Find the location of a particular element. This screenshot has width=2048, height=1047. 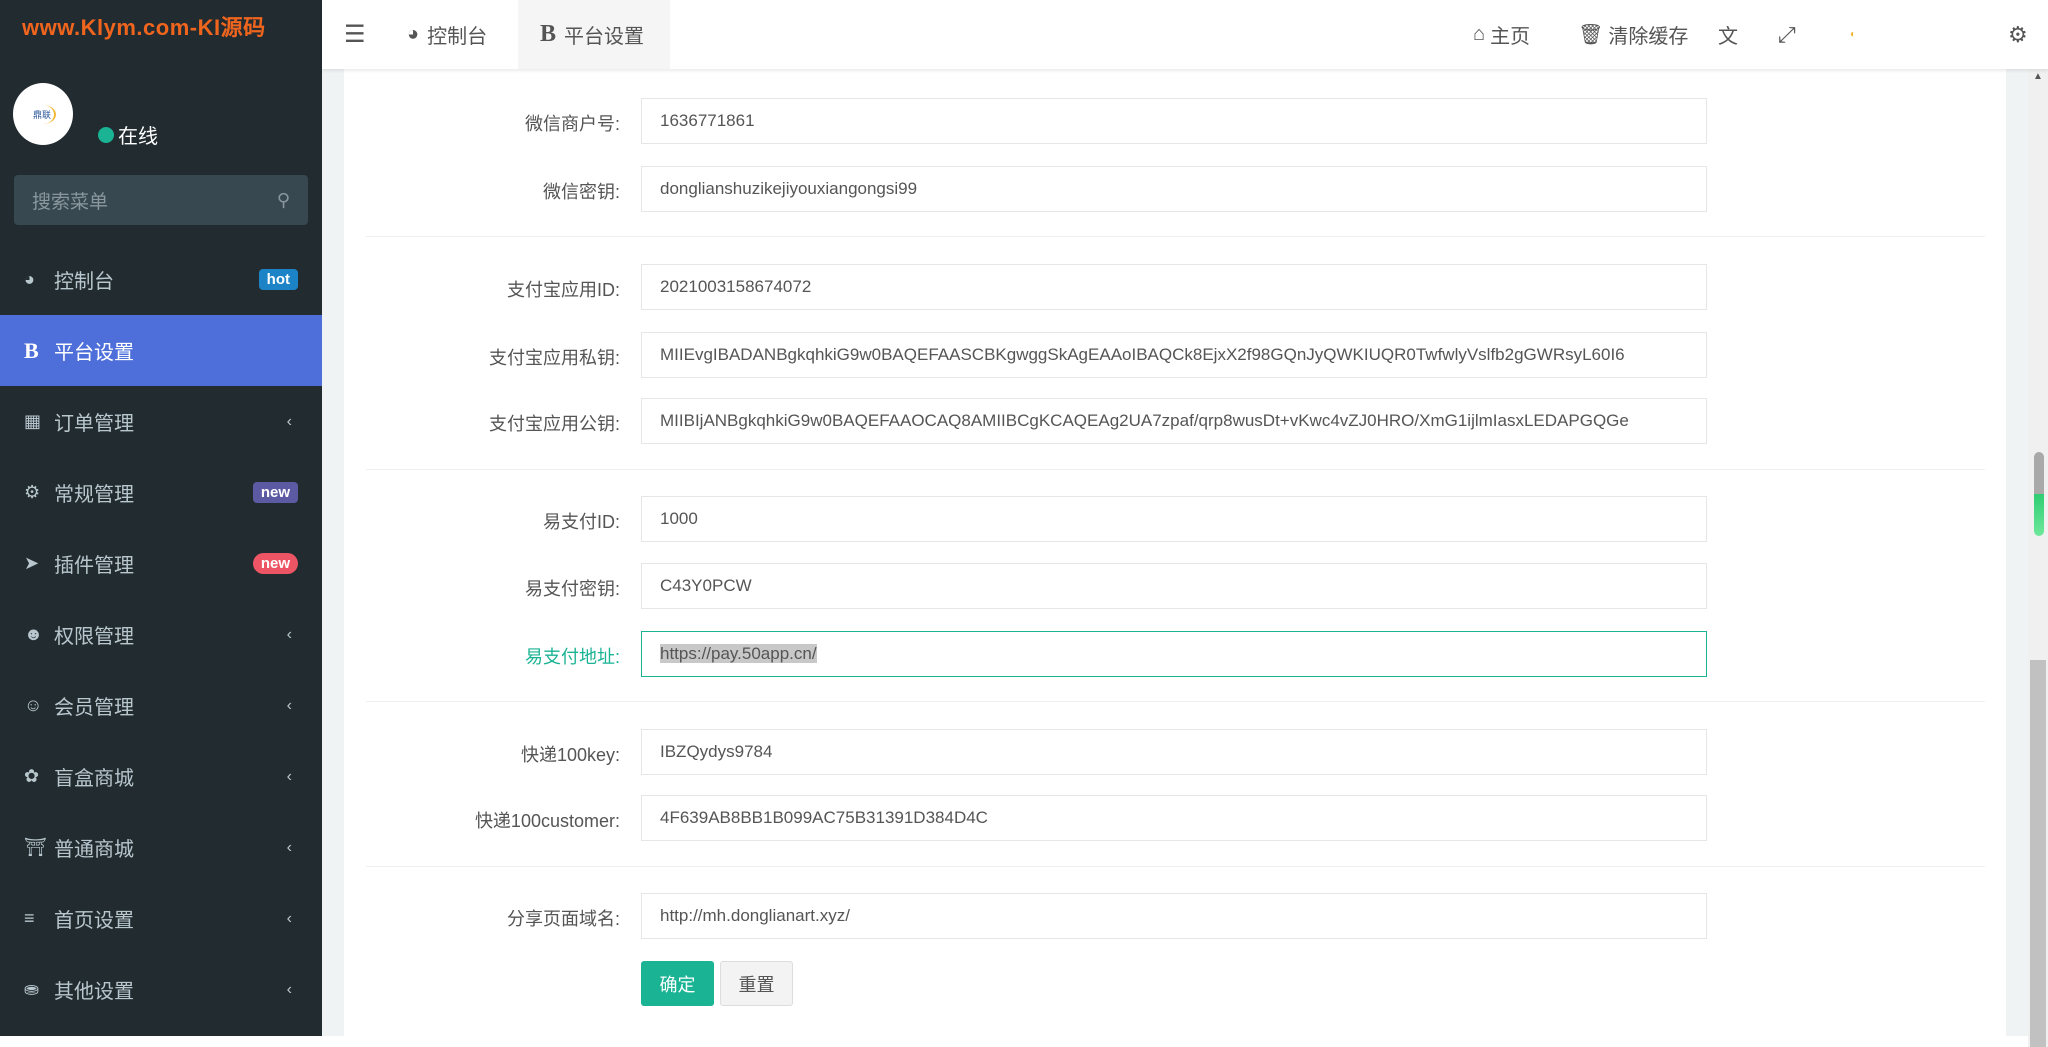

form-row: 微信商户号: 1636771861 is located at coordinates (1175, 121).